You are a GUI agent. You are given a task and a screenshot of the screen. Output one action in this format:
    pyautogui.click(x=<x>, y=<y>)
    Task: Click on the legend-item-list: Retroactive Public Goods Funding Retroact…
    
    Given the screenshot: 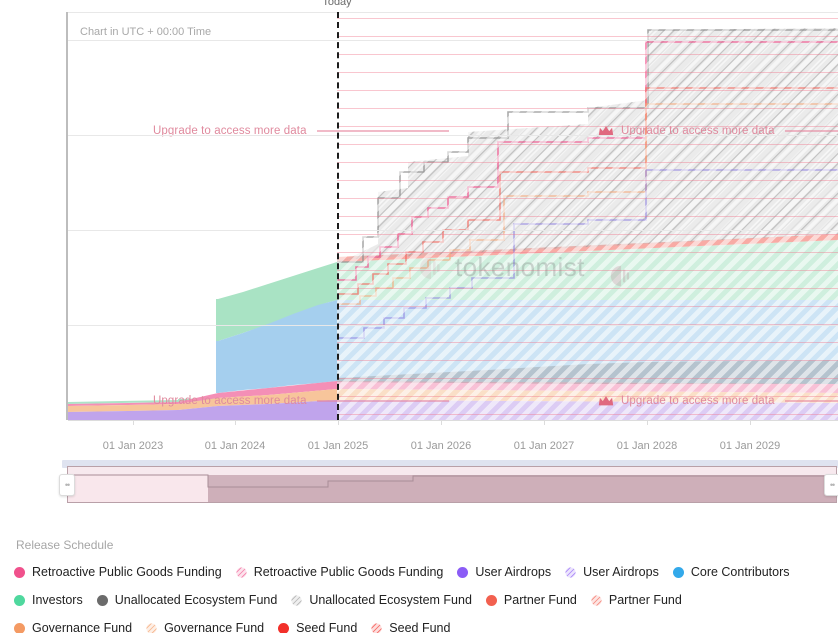 What is the action you would take?
    pyautogui.click(x=420, y=597)
    